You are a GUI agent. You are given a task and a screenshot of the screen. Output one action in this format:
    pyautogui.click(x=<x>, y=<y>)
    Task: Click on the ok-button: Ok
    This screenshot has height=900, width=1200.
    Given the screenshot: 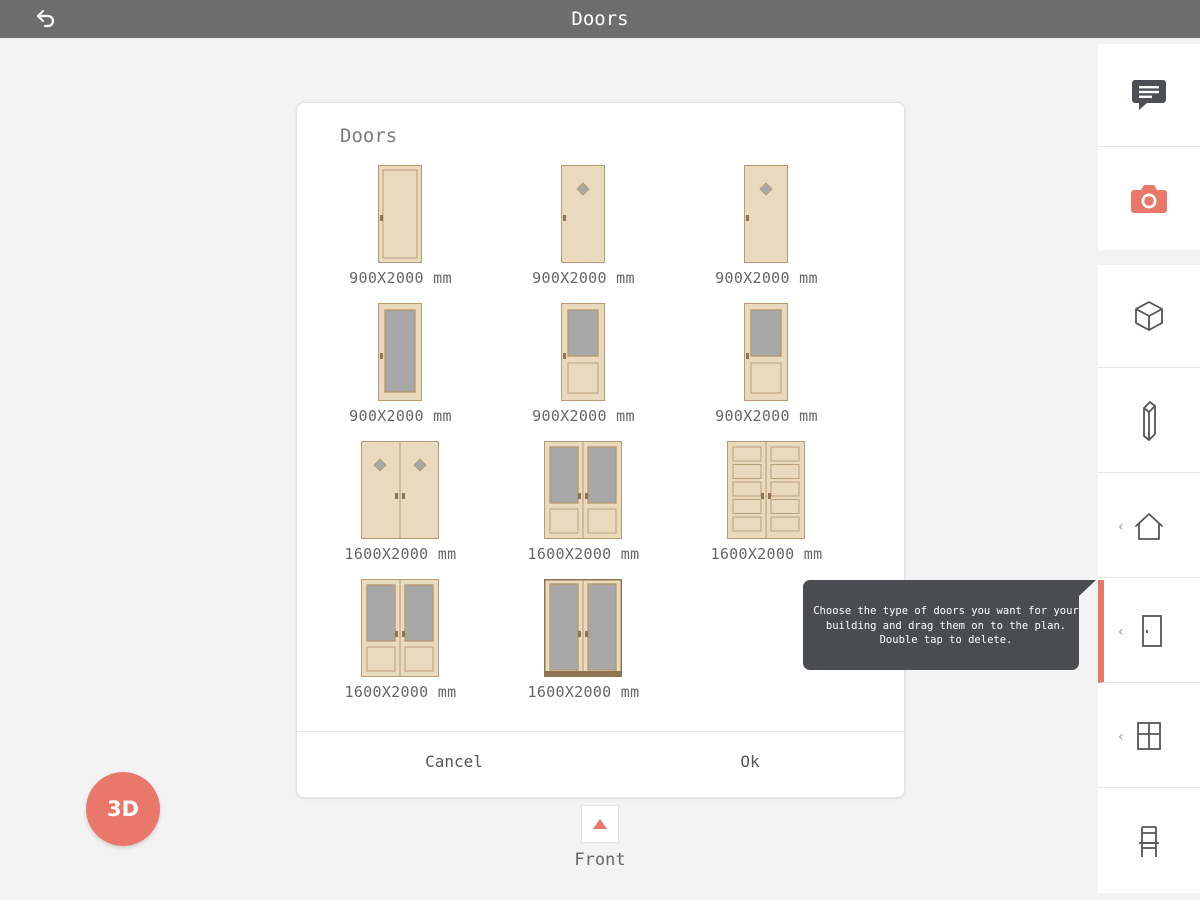 What is the action you would take?
    pyautogui.click(x=750, y=765)
    